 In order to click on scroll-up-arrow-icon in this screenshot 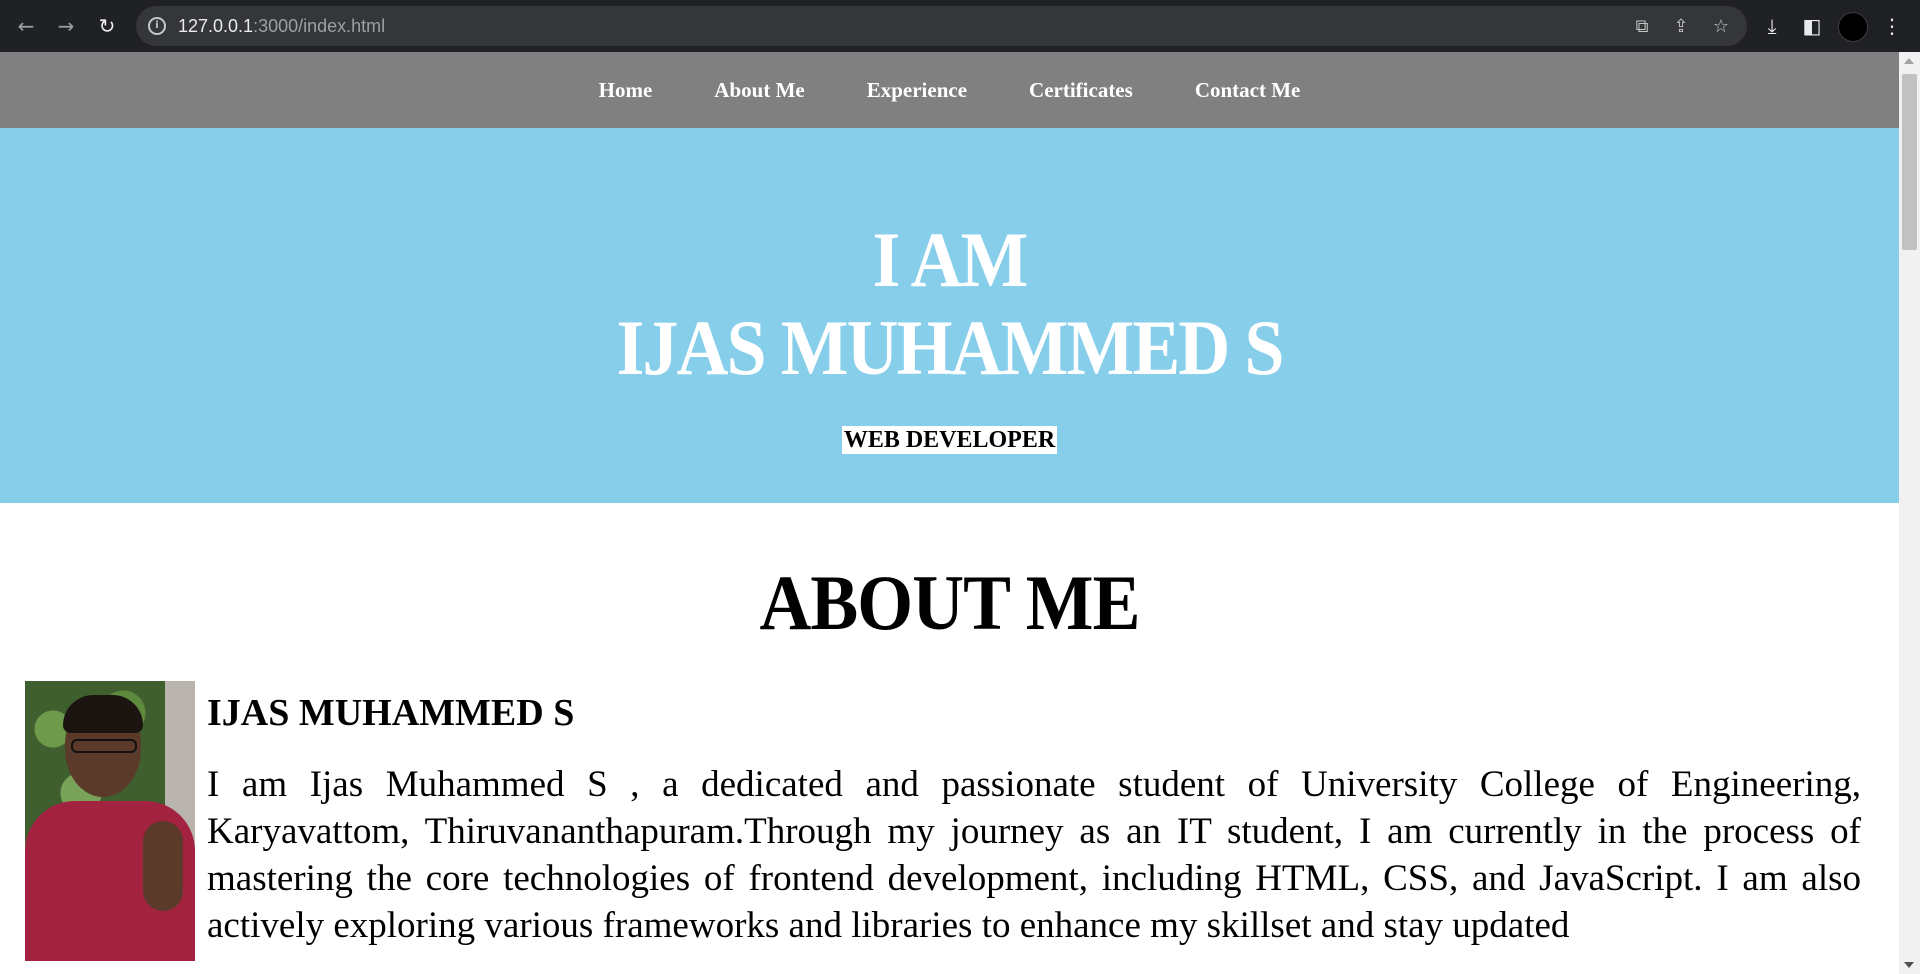, I will do `click(1909, 61)`.